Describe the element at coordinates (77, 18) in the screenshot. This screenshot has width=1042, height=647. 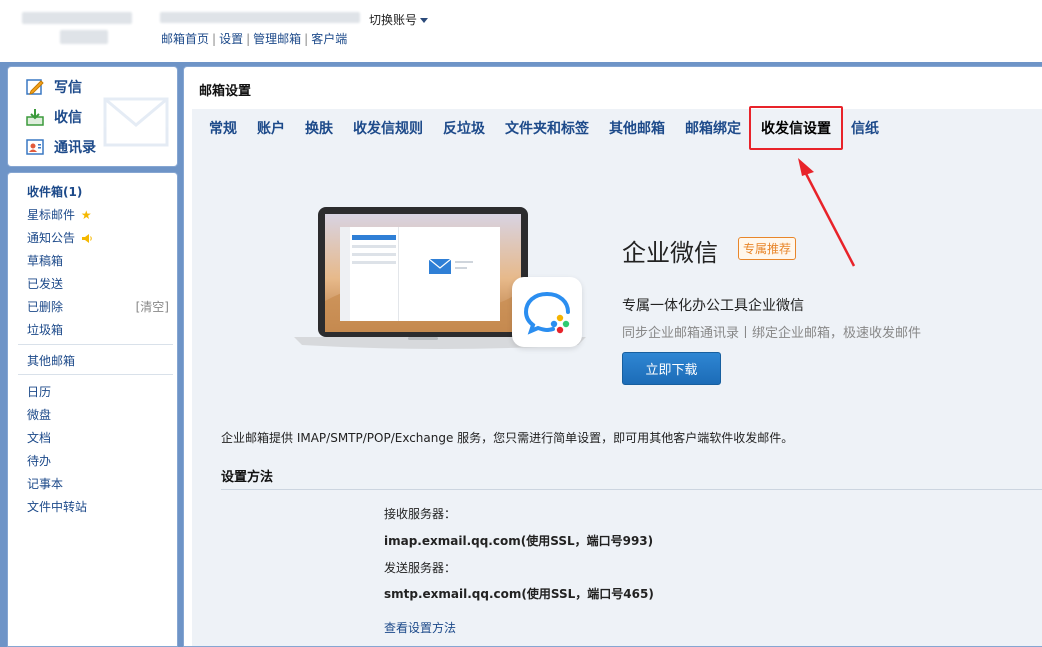
I see `redacted-logo` at that location.